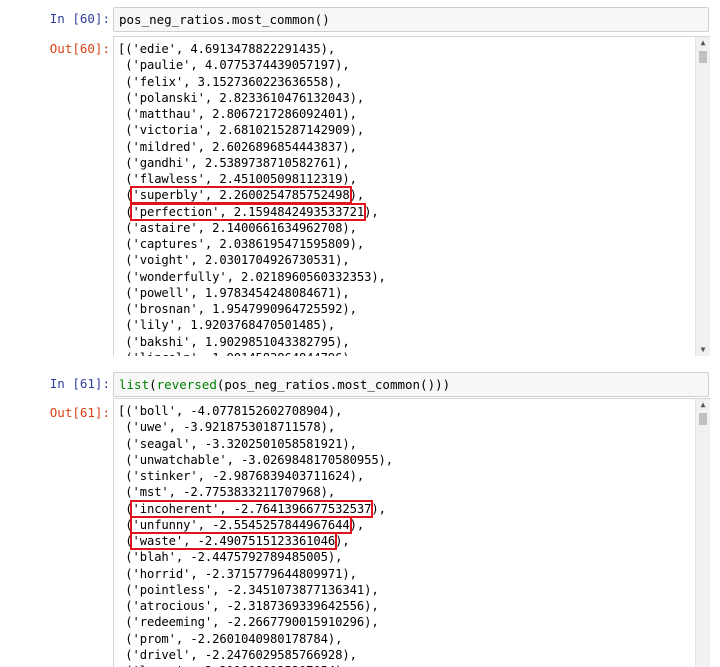 This screenshot has width=720, height=667. What do you see at coordinates (234, 65) in the screenshot?
I see `output-line: ('paulie', 4.0775374439057197),` at bounding box center [234, 65].